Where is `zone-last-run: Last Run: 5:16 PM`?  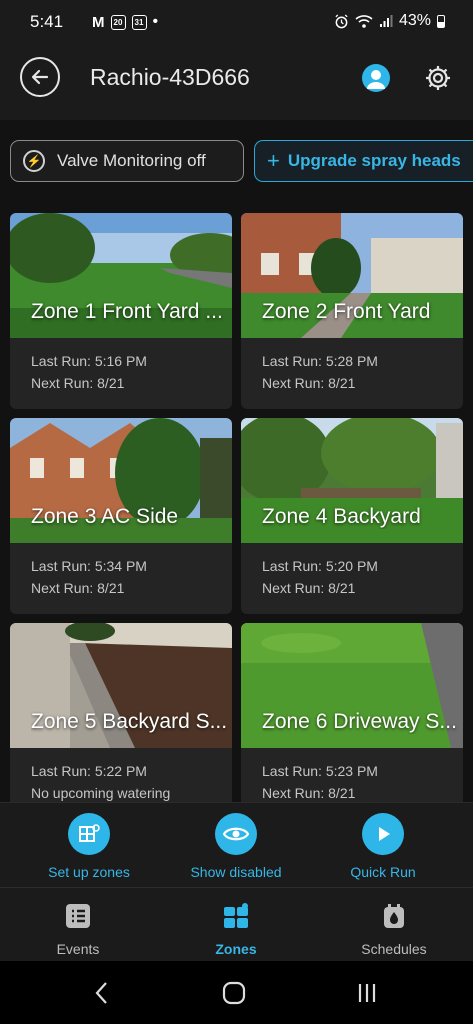 zone-last-run: Last Run: 5:16 PM is located at coordinates (89, 361).